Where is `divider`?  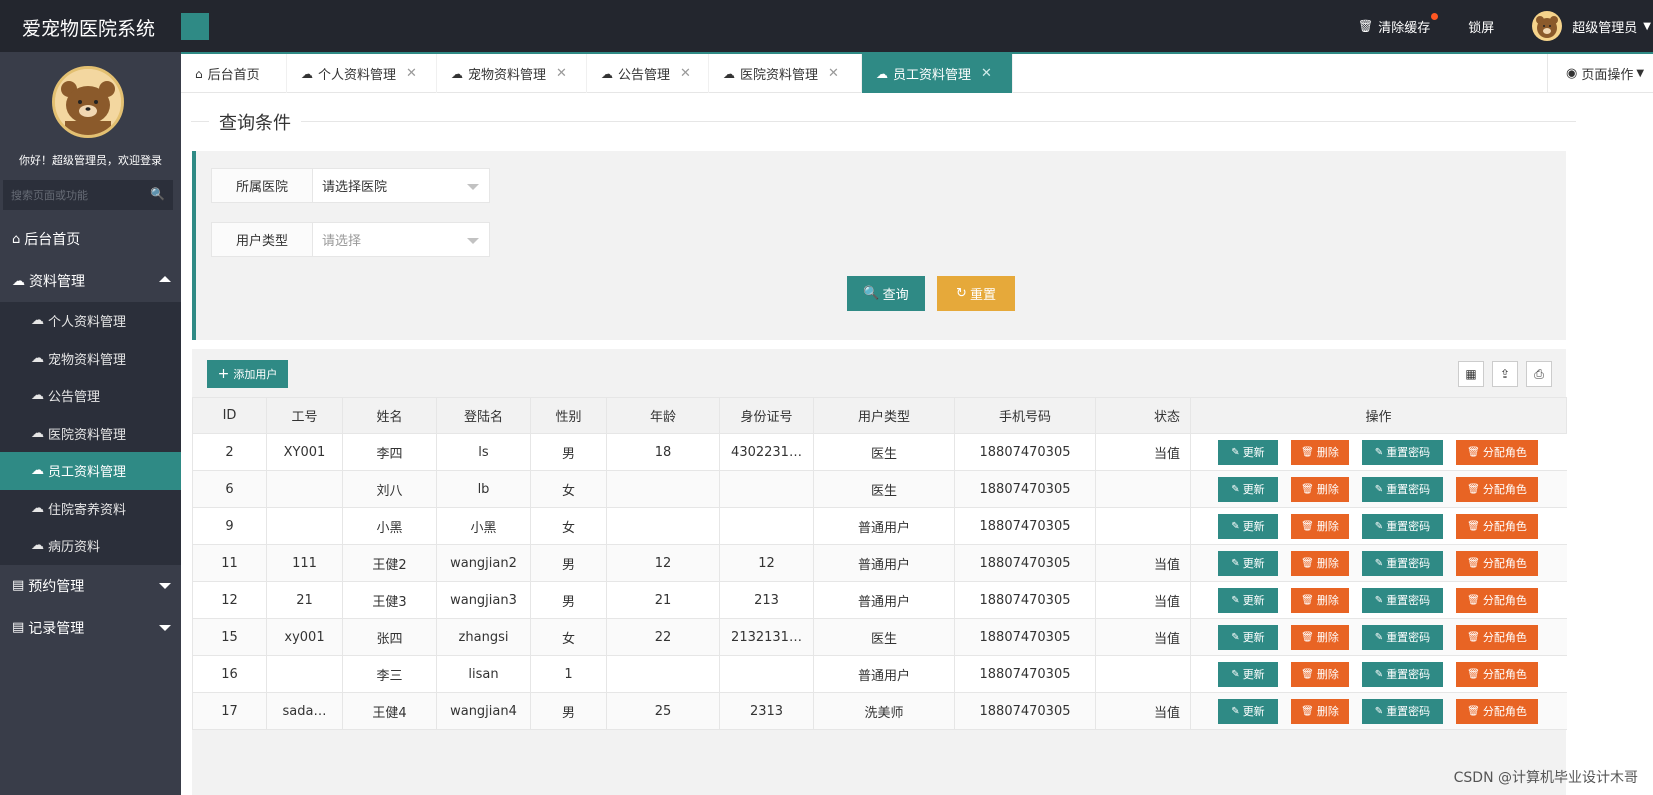
divider is located at coordinates (883, 121).